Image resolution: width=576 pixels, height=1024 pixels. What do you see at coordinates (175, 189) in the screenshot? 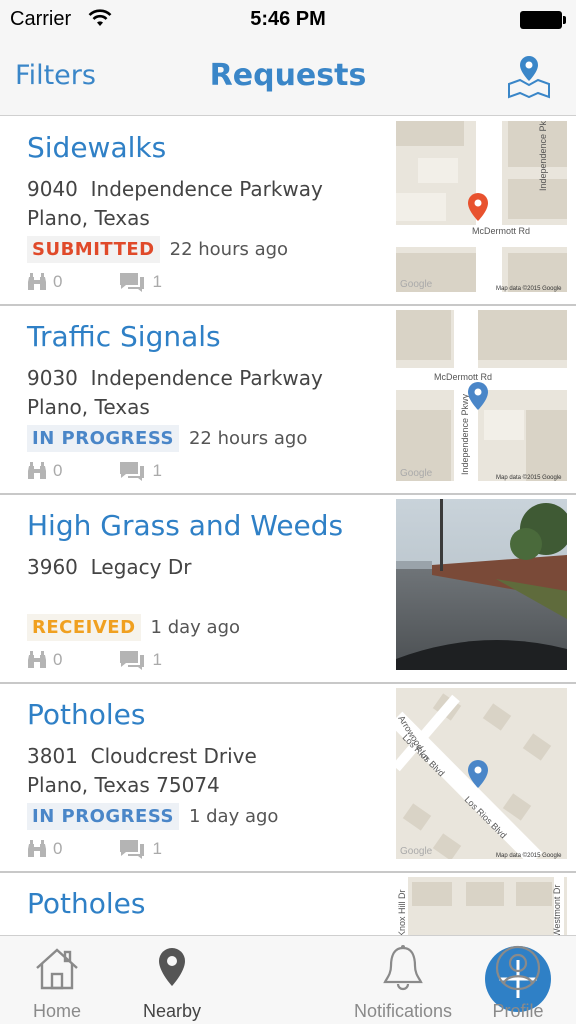
I see `request-address-line1: 9040 Independence Parkway` at bounding box center [175, 189].